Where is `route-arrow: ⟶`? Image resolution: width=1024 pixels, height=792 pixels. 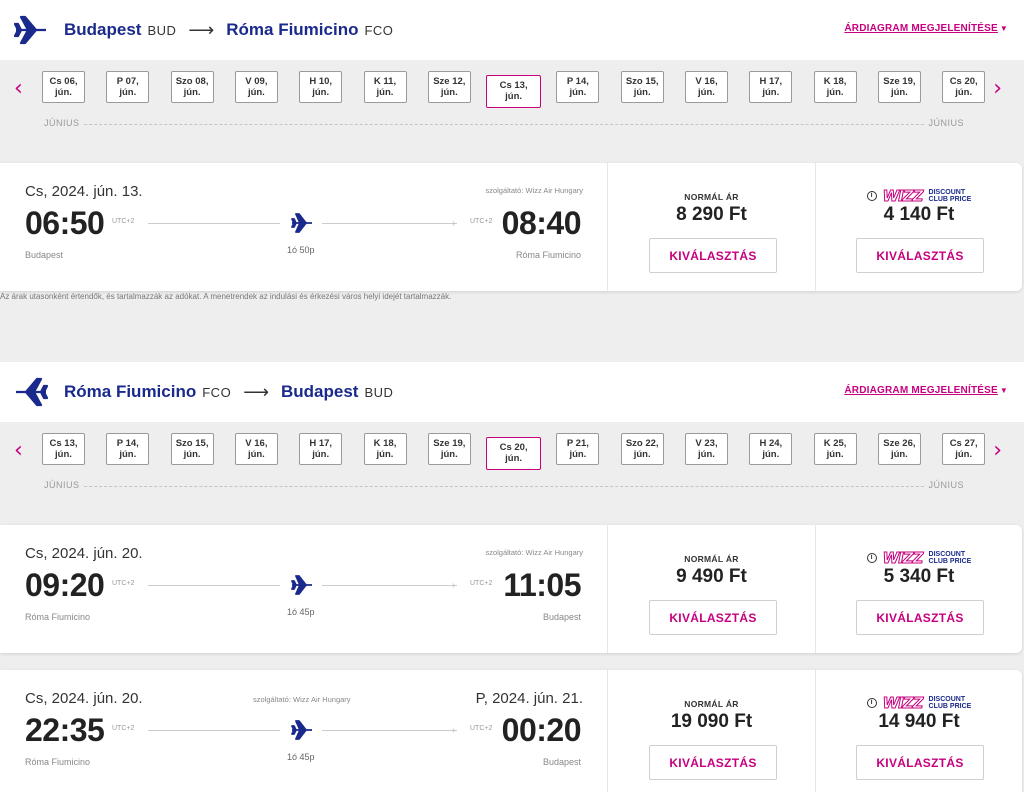 route-arrow: ⟶ is located at coordinates (256, 391).